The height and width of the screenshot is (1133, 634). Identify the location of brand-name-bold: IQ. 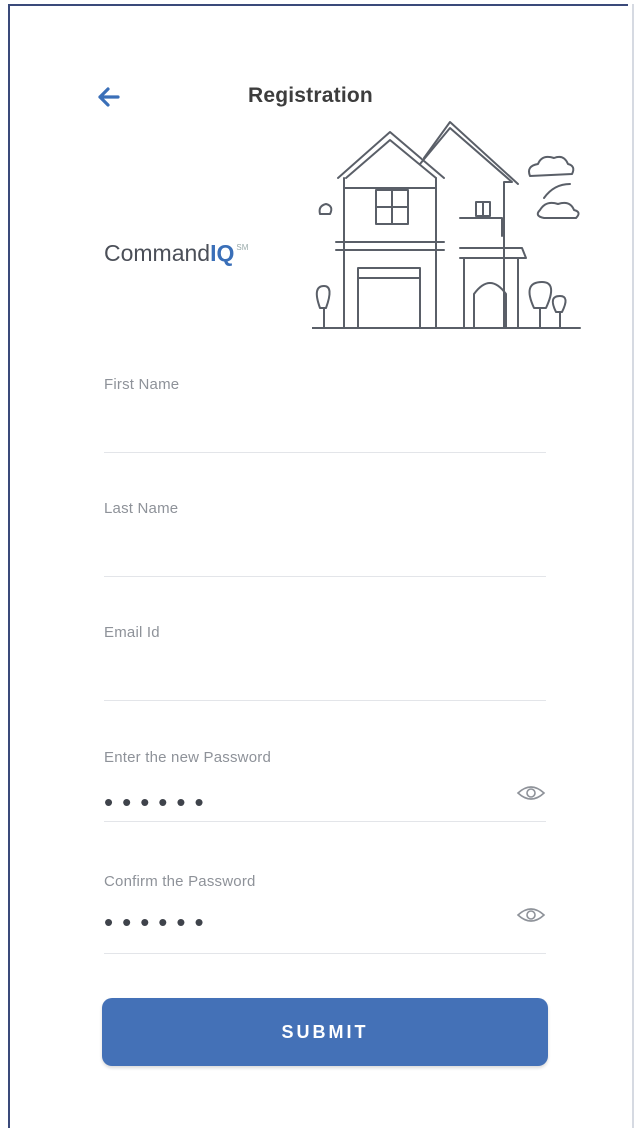
(222, 253).